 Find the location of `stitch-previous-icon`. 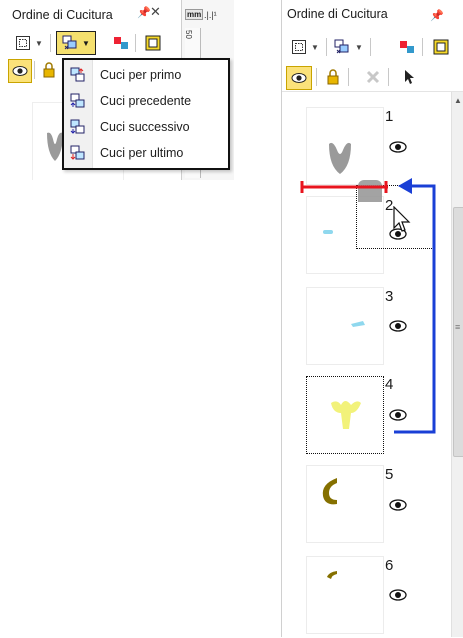

stitch-previous-icon is located at coordinates (78, 101).